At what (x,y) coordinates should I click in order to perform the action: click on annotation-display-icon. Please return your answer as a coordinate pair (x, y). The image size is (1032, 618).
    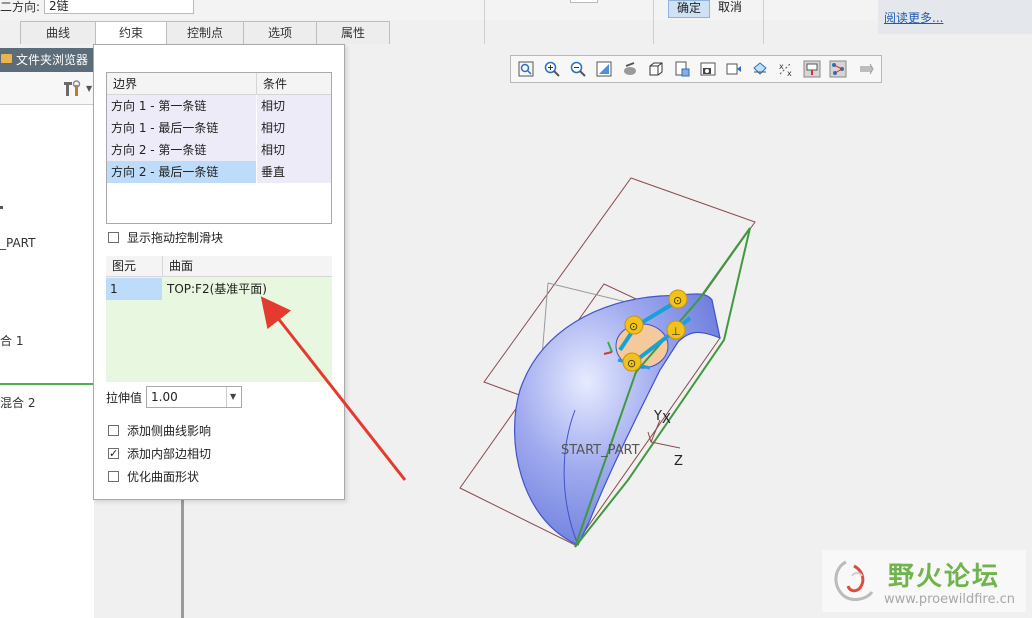
    Looking at the image, I should click on (734, 69).